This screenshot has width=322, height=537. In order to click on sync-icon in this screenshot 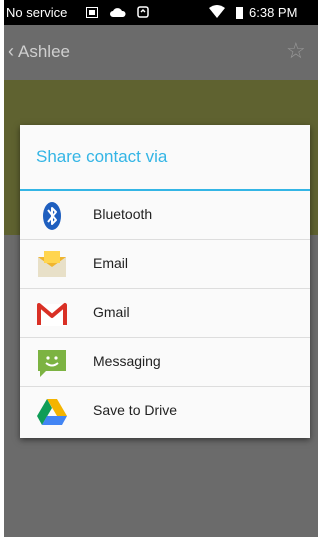, I will do `click(143, 13)`.